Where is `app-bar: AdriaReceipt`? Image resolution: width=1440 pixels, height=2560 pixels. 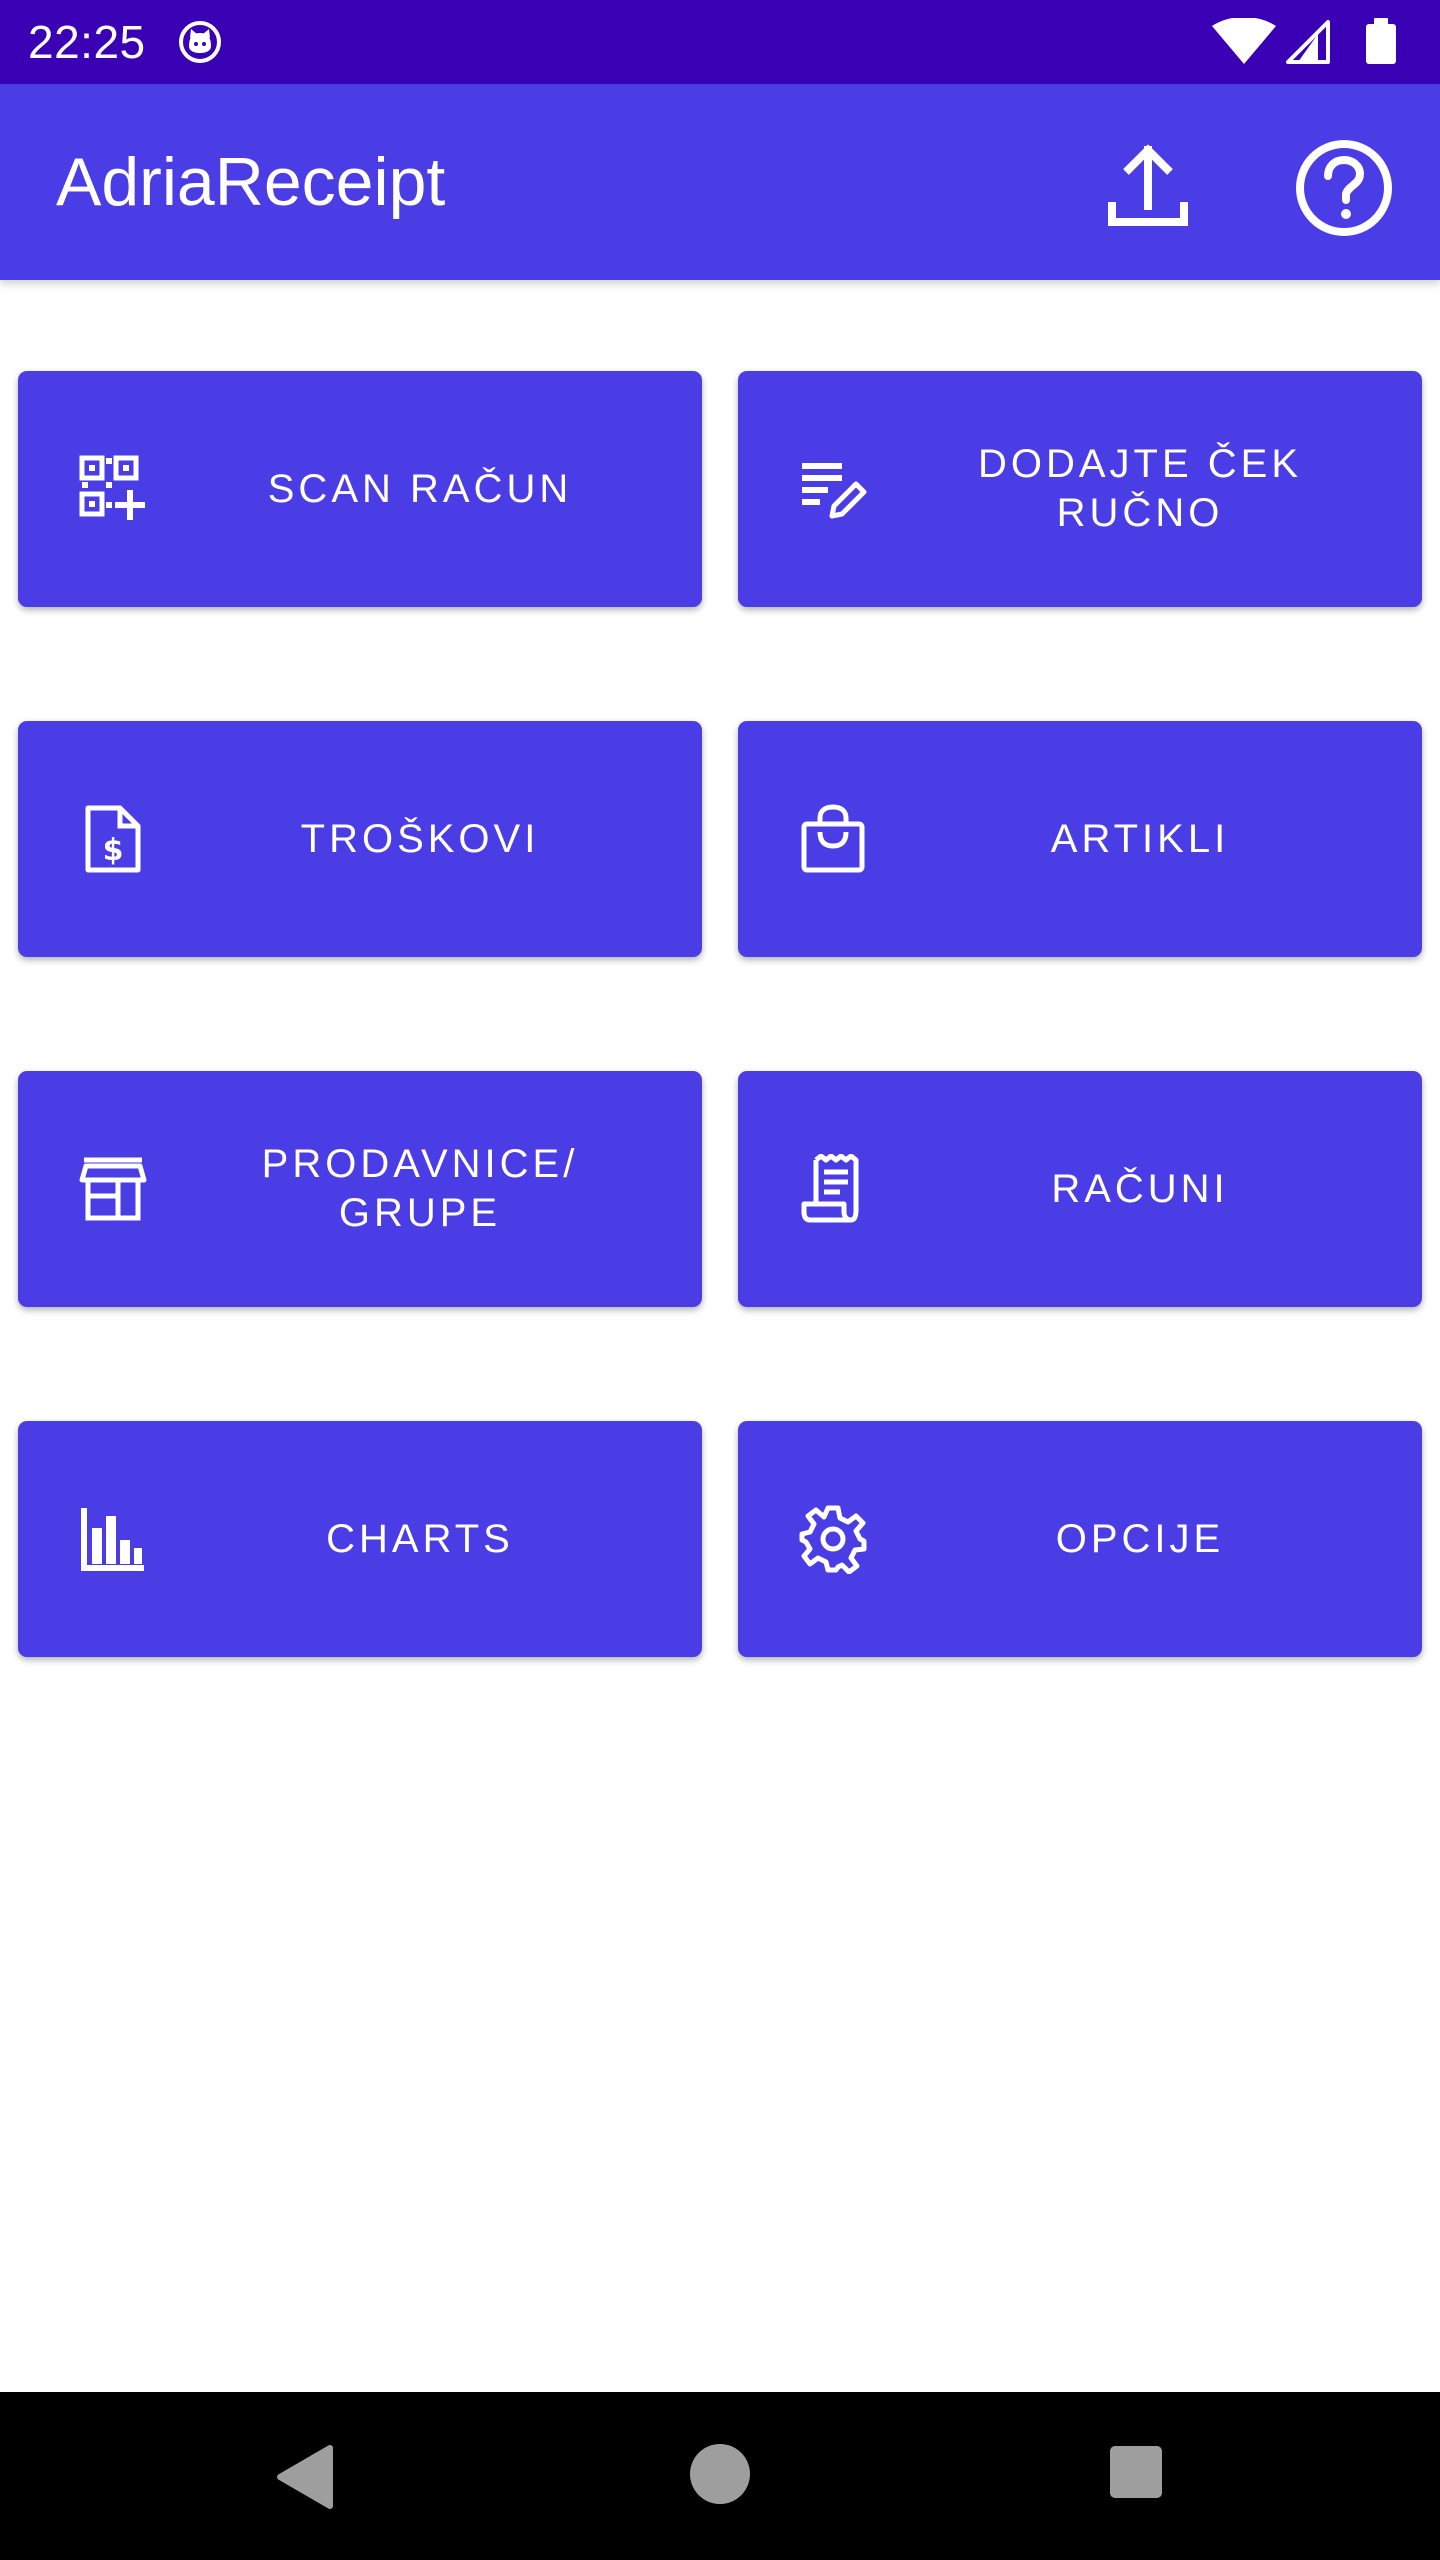
app-bar: AdriaReceipt is located at coordinates (720, 182).